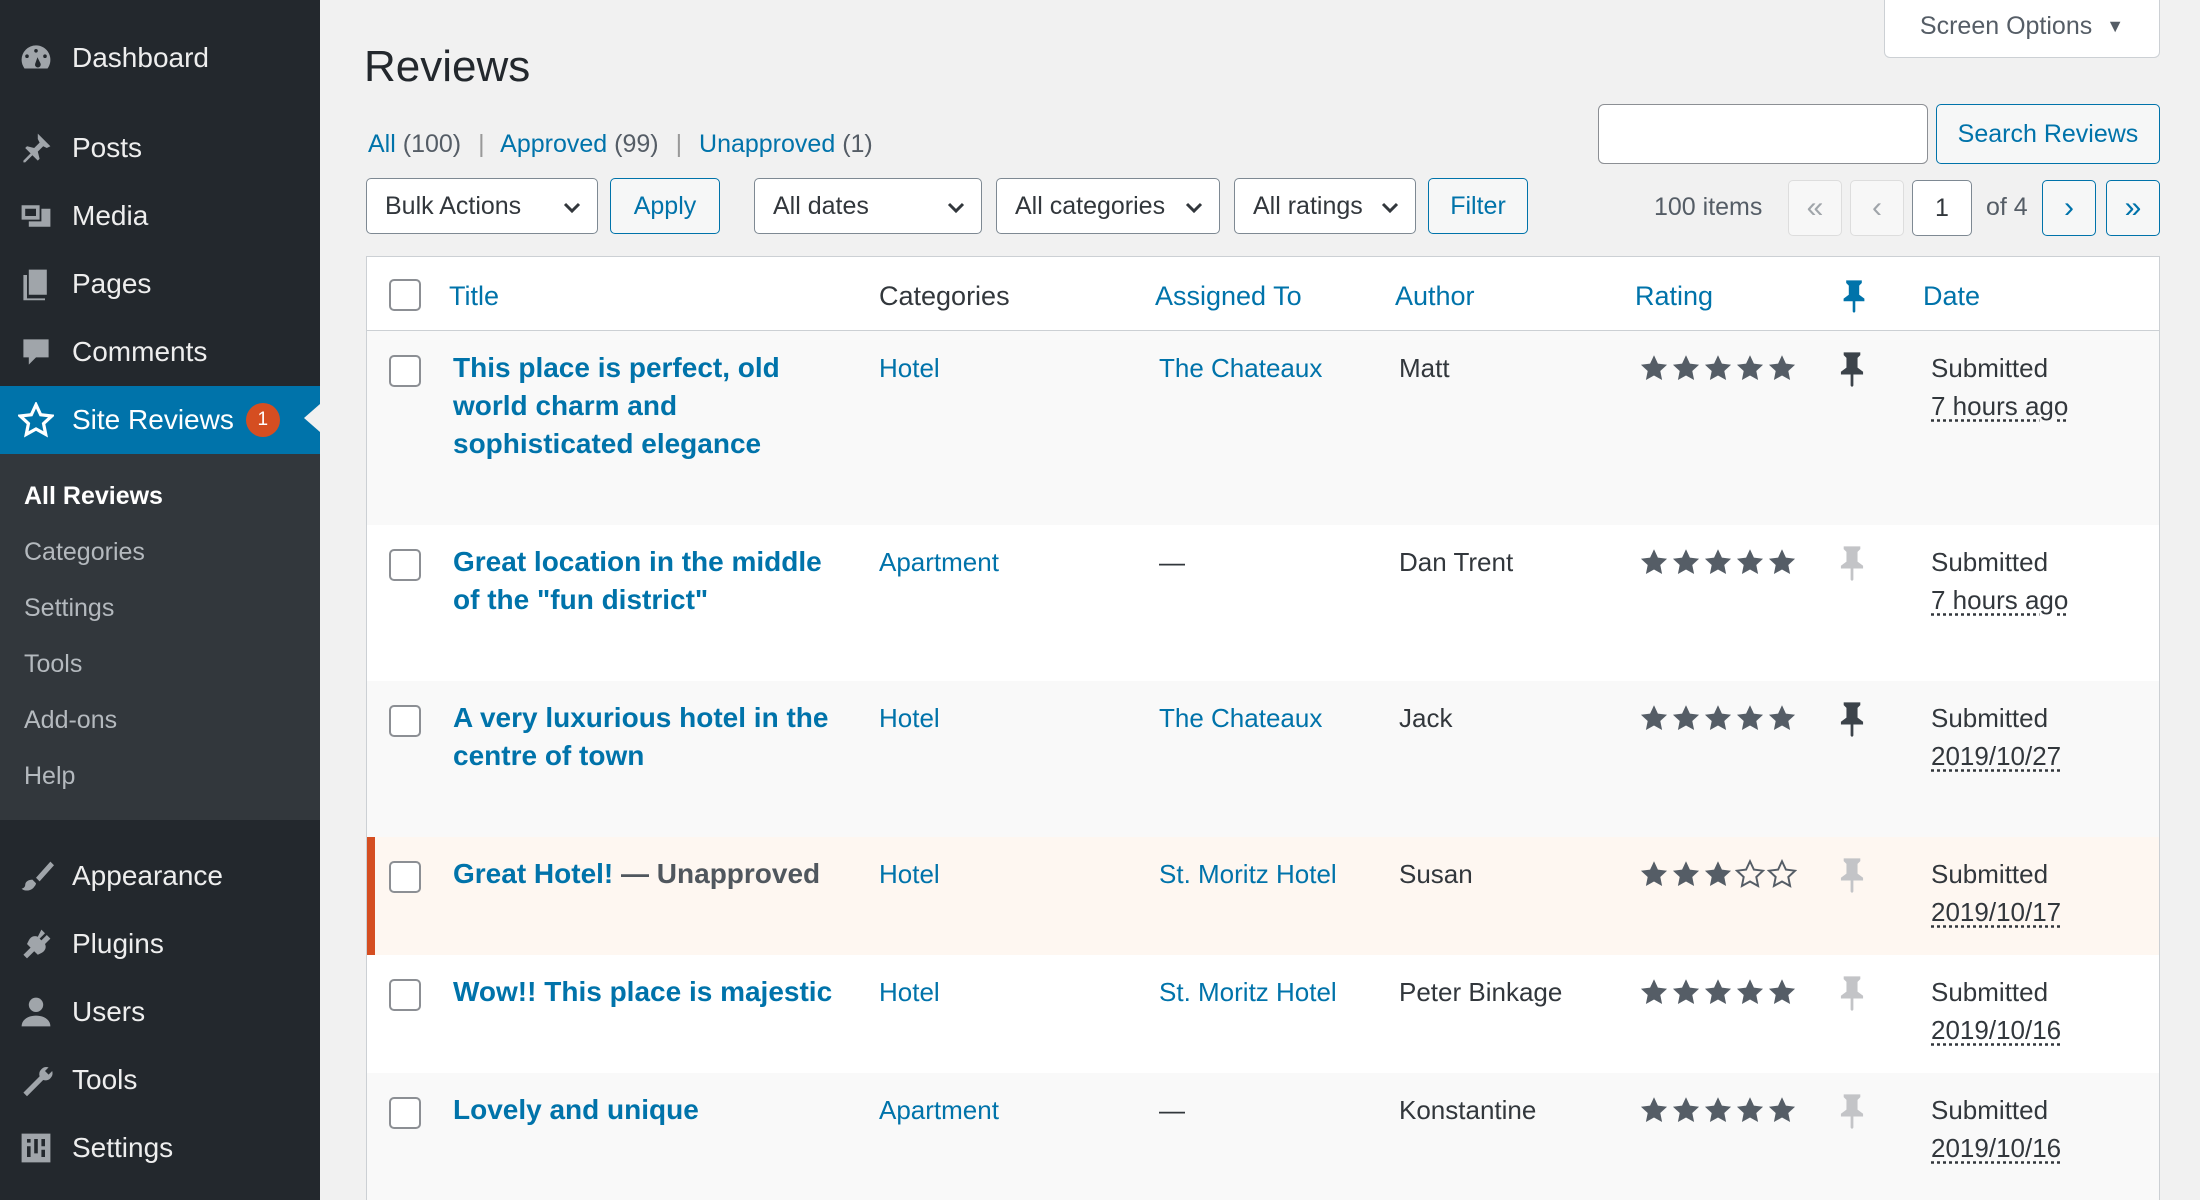  What do you see at coordinates (1854, 298) in the screenshot?
I see `pin-column-icon` at bounding box center [1854, 298].